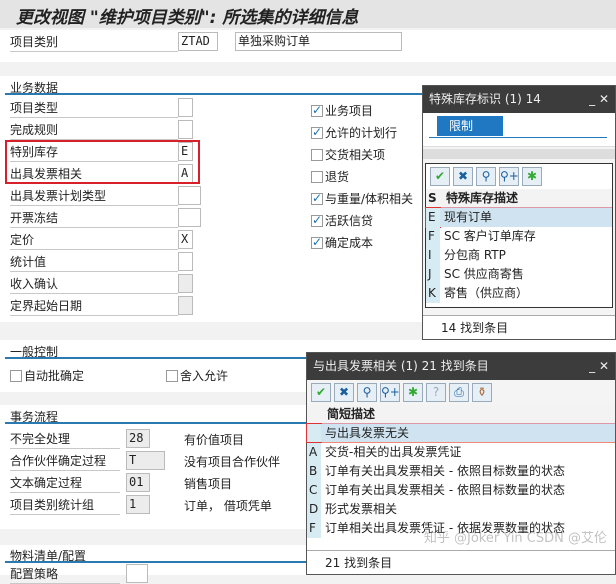 This screenshot has height=584, width=616. What do you see at coordinates (94, 262) in the screenshot?
I see `field-label: 统计值` at bounding box center [94, 262].